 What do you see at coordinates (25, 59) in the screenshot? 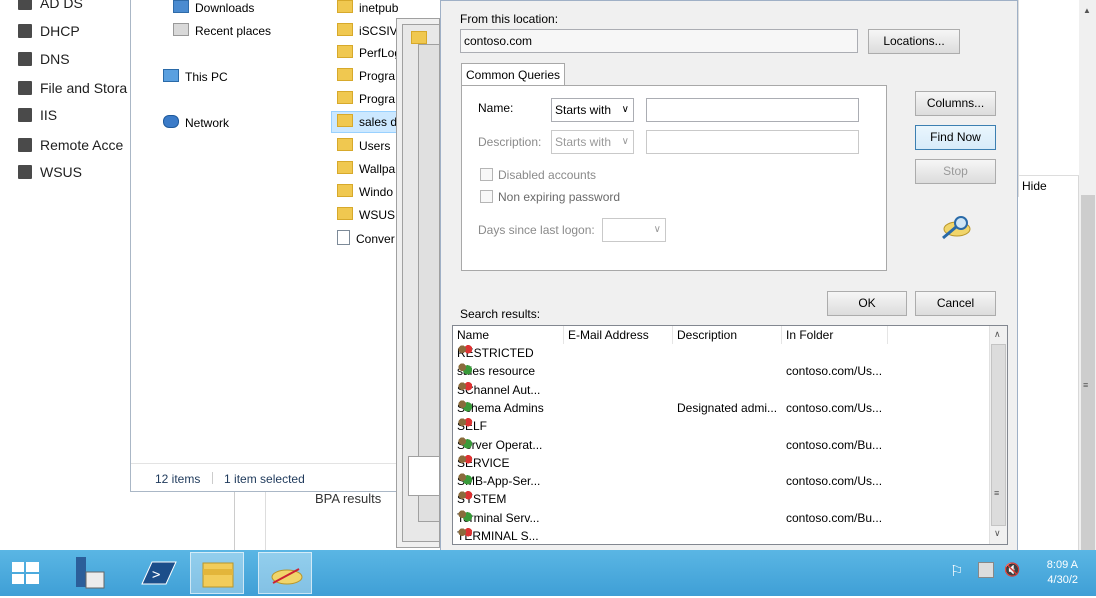
I see `dns-icon` at bounding box center [25, 59].